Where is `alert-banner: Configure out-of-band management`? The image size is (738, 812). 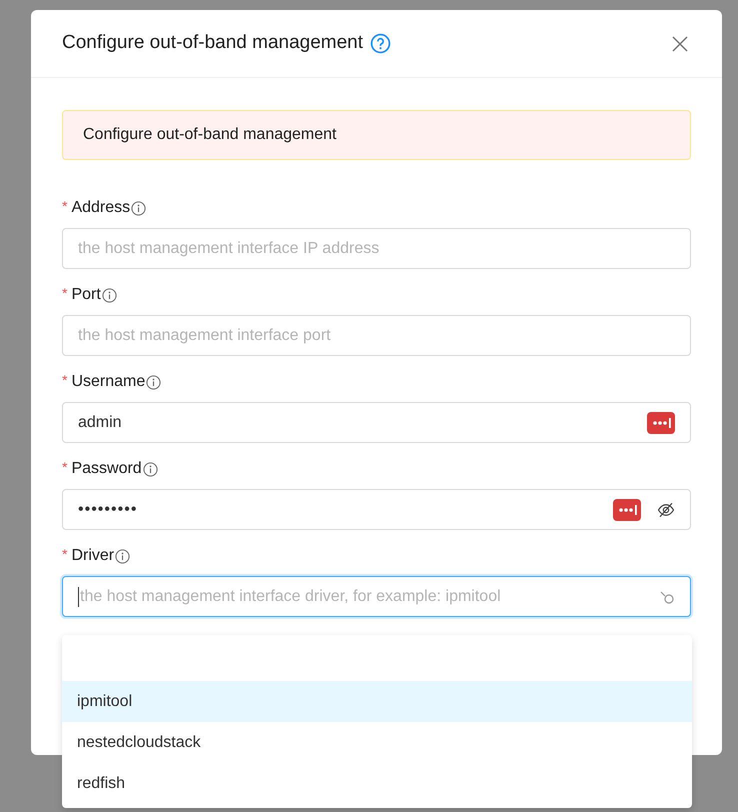 alert-banner: Configure out-of-band management is located at coordinates (376, 135).